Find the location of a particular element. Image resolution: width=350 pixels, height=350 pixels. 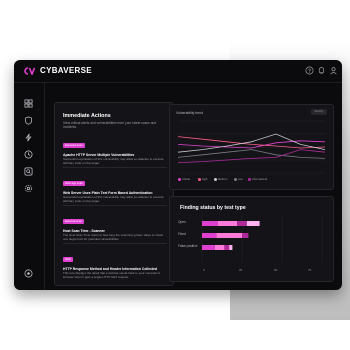

vulnerability-trend-title: Vulnerability trend is located at coordinates (190, 113).